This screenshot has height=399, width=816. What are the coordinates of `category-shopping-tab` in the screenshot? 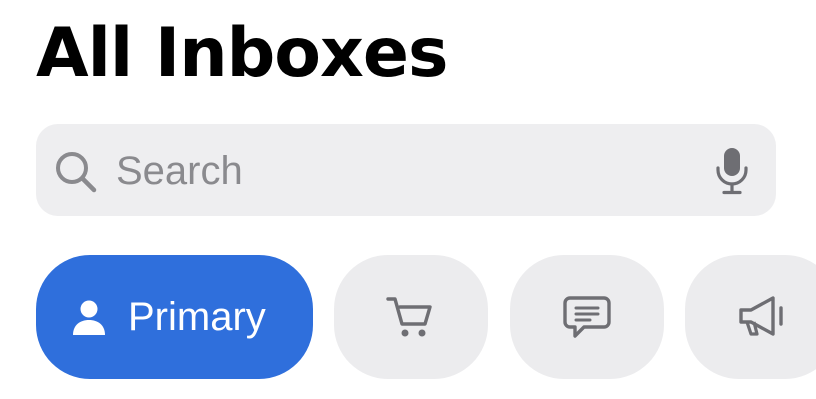 It's located at (411, 317).